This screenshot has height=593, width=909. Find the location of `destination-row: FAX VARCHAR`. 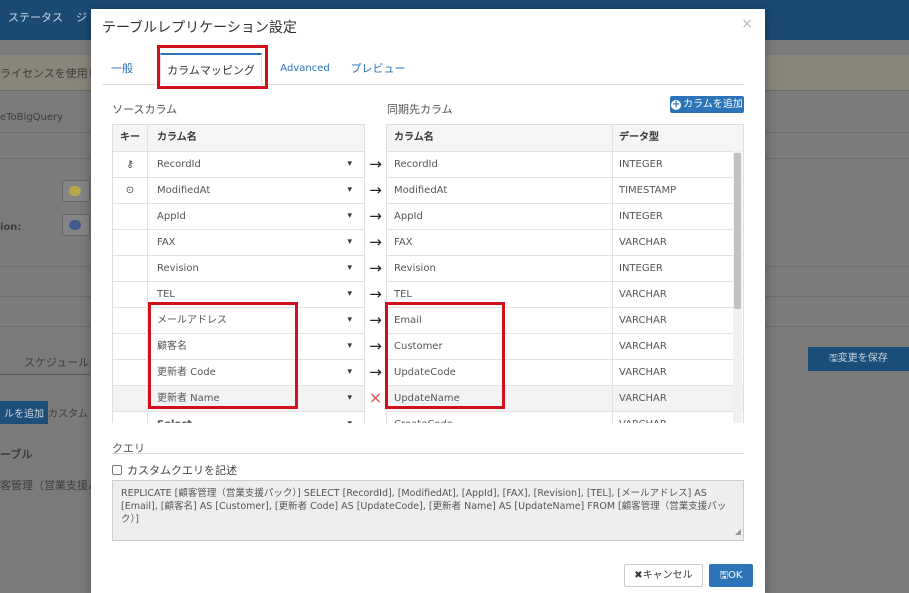

destination-row: FAX VARCHAR is located at coordinates (565, 243).